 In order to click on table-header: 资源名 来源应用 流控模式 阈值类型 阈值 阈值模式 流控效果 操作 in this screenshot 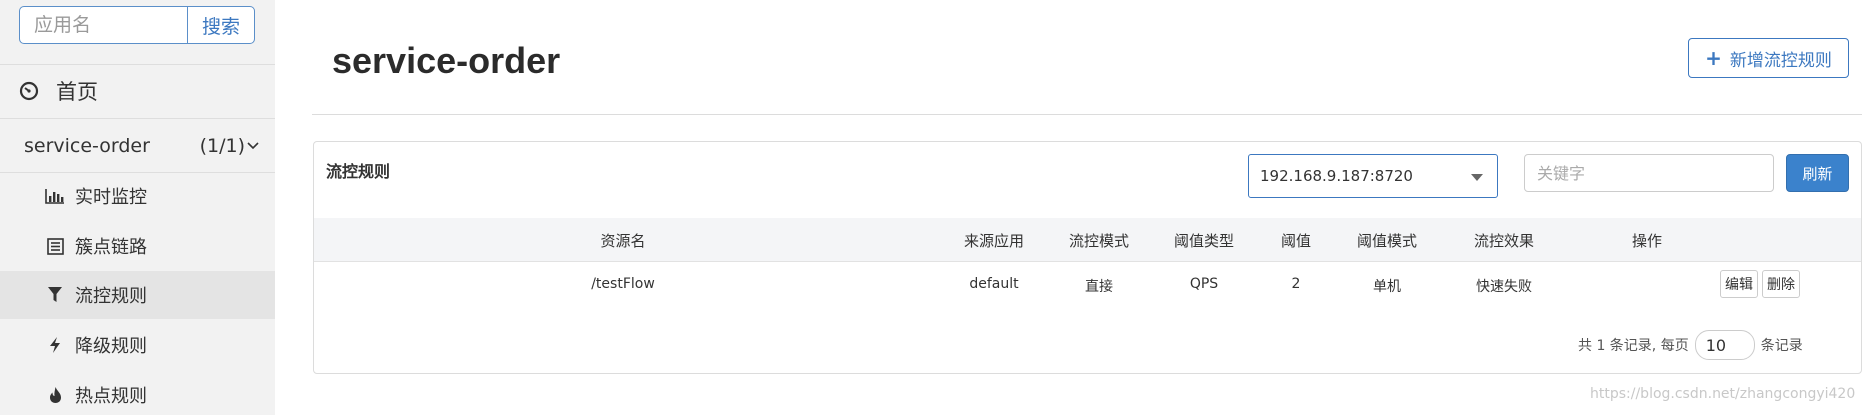, I will do `click(1087, 240)`.